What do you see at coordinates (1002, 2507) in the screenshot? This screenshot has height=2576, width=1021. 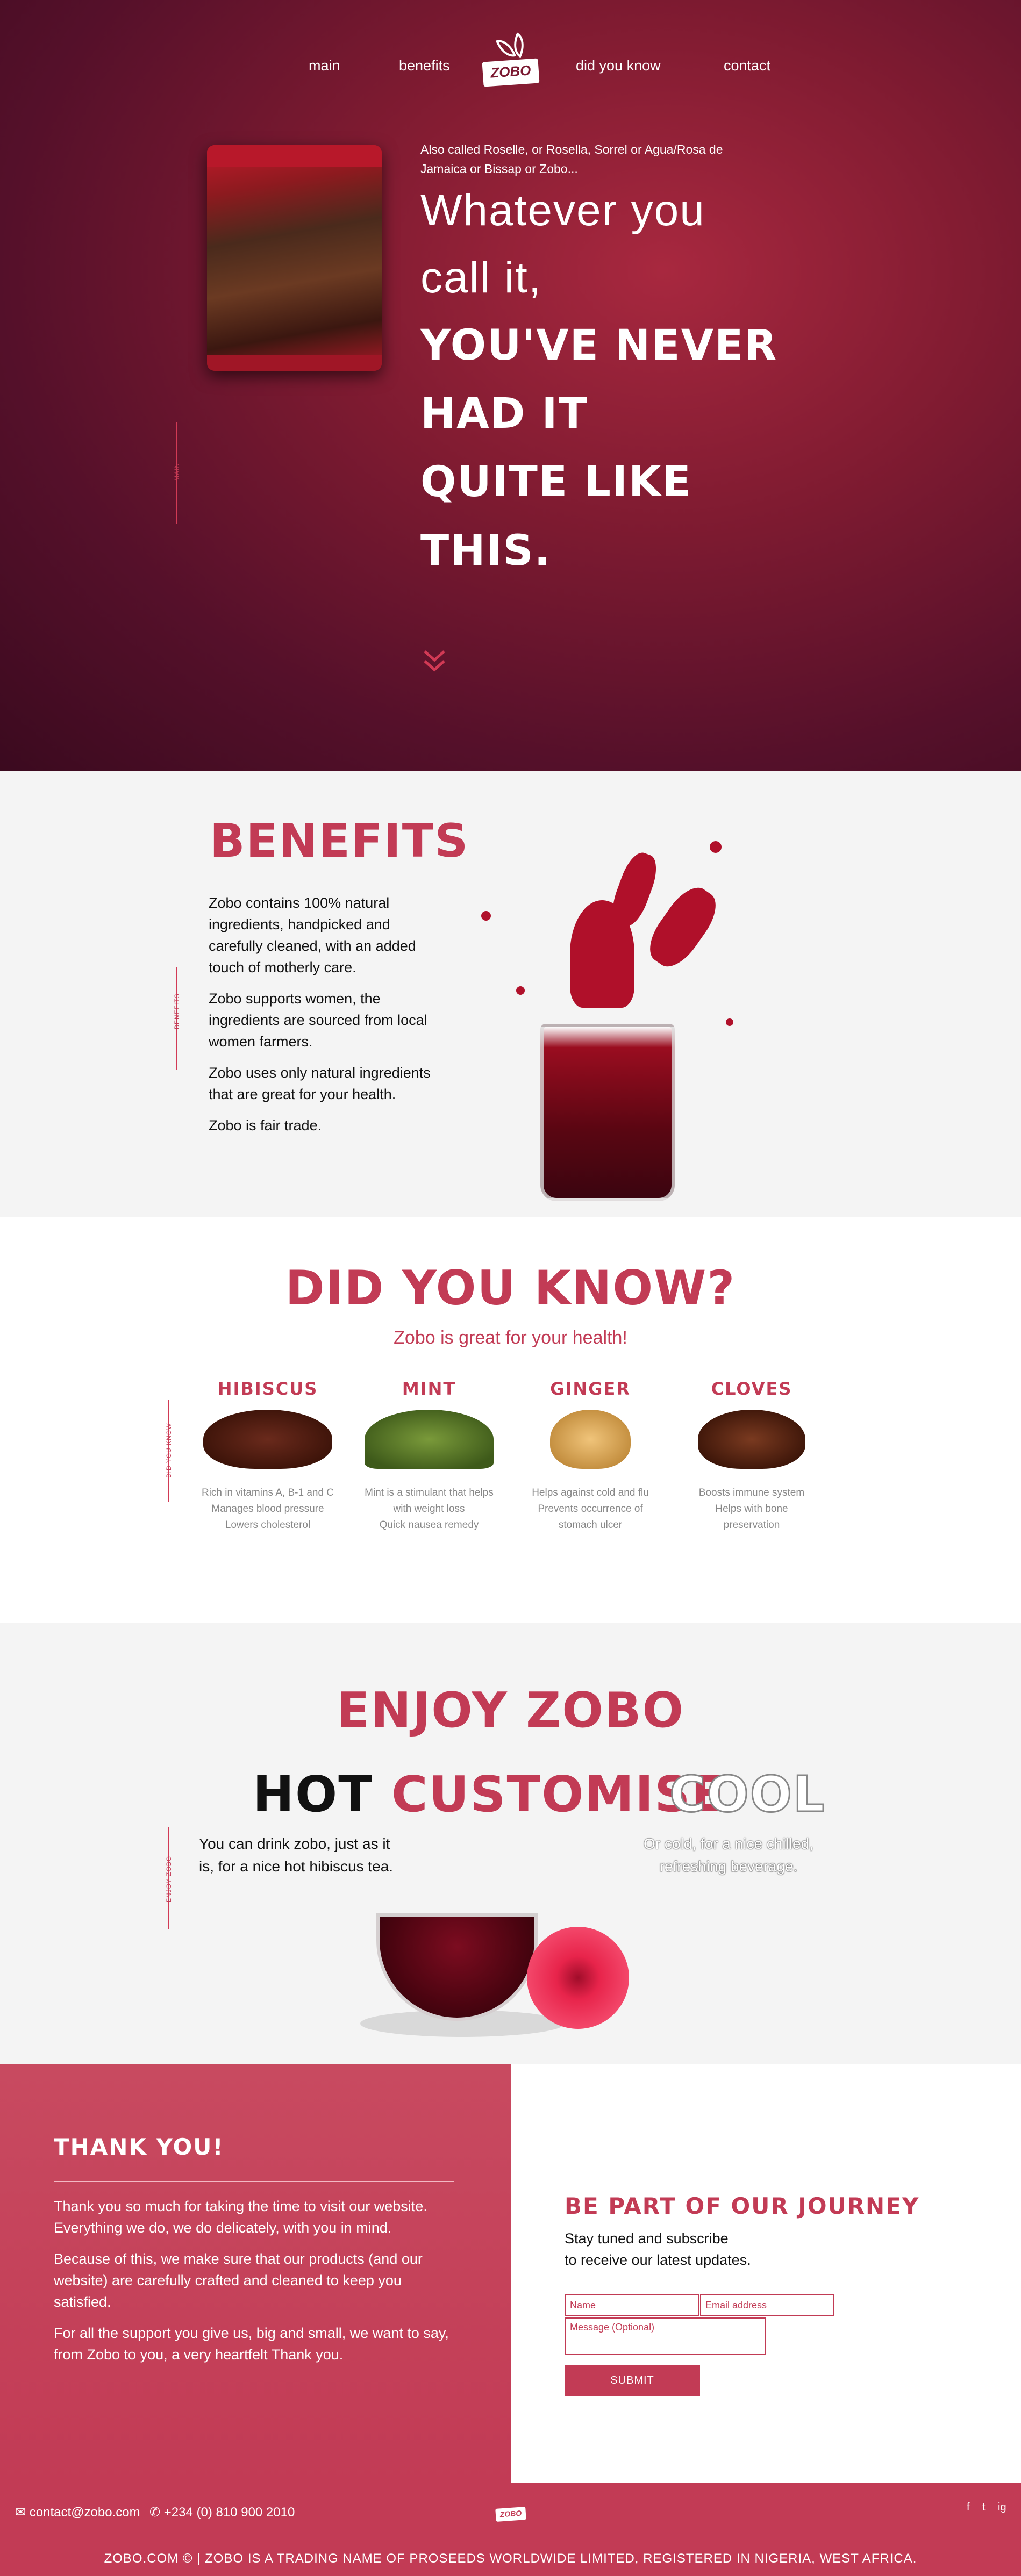 I see `instagram-icon: ig` at bounding box center [1002, 2507].